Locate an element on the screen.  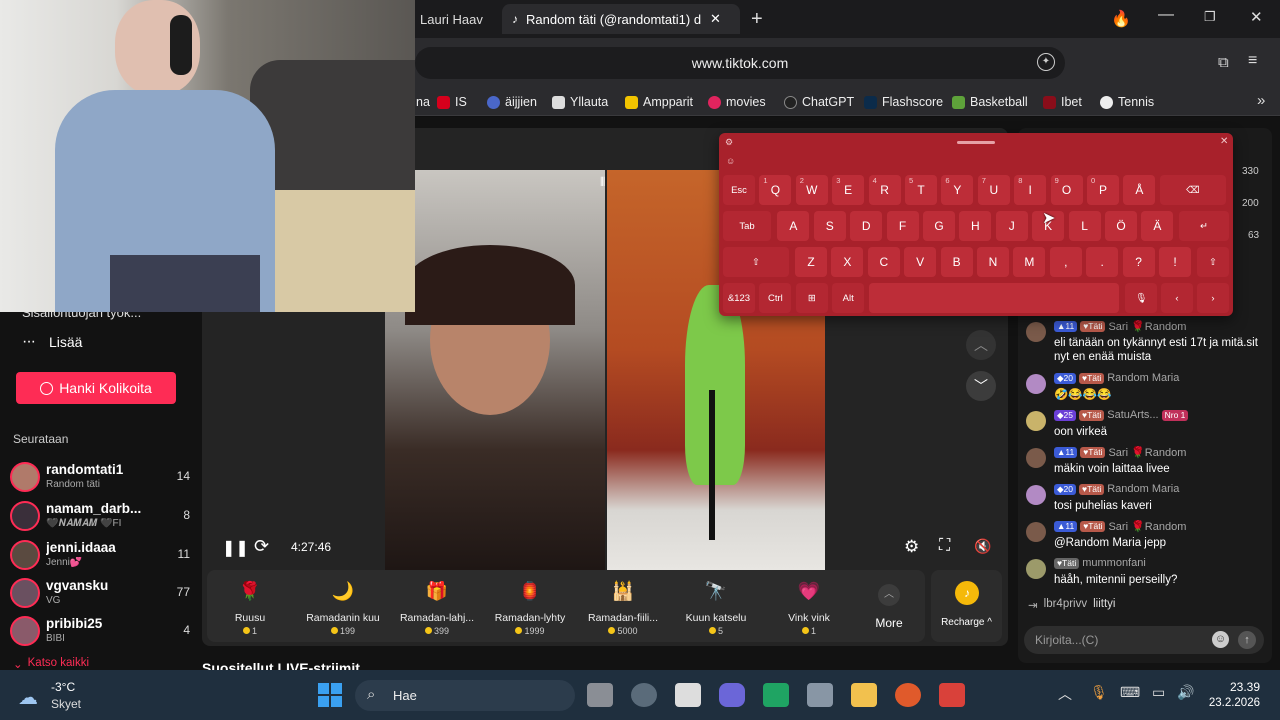
key-i: 8I is located at coordinates (1030, 190).